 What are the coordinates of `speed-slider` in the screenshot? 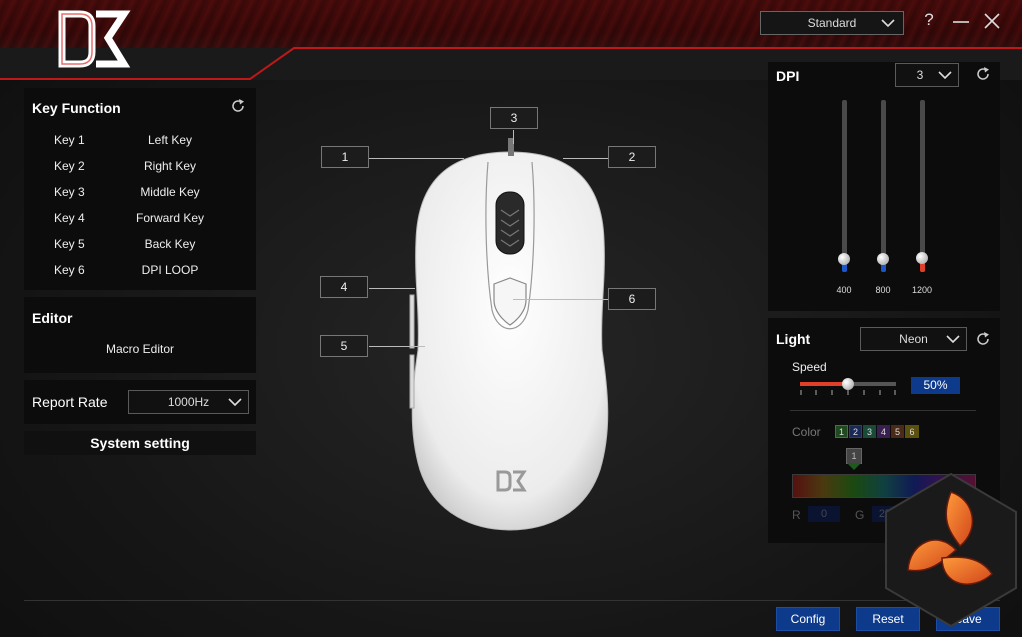 It's located at (848, 384).